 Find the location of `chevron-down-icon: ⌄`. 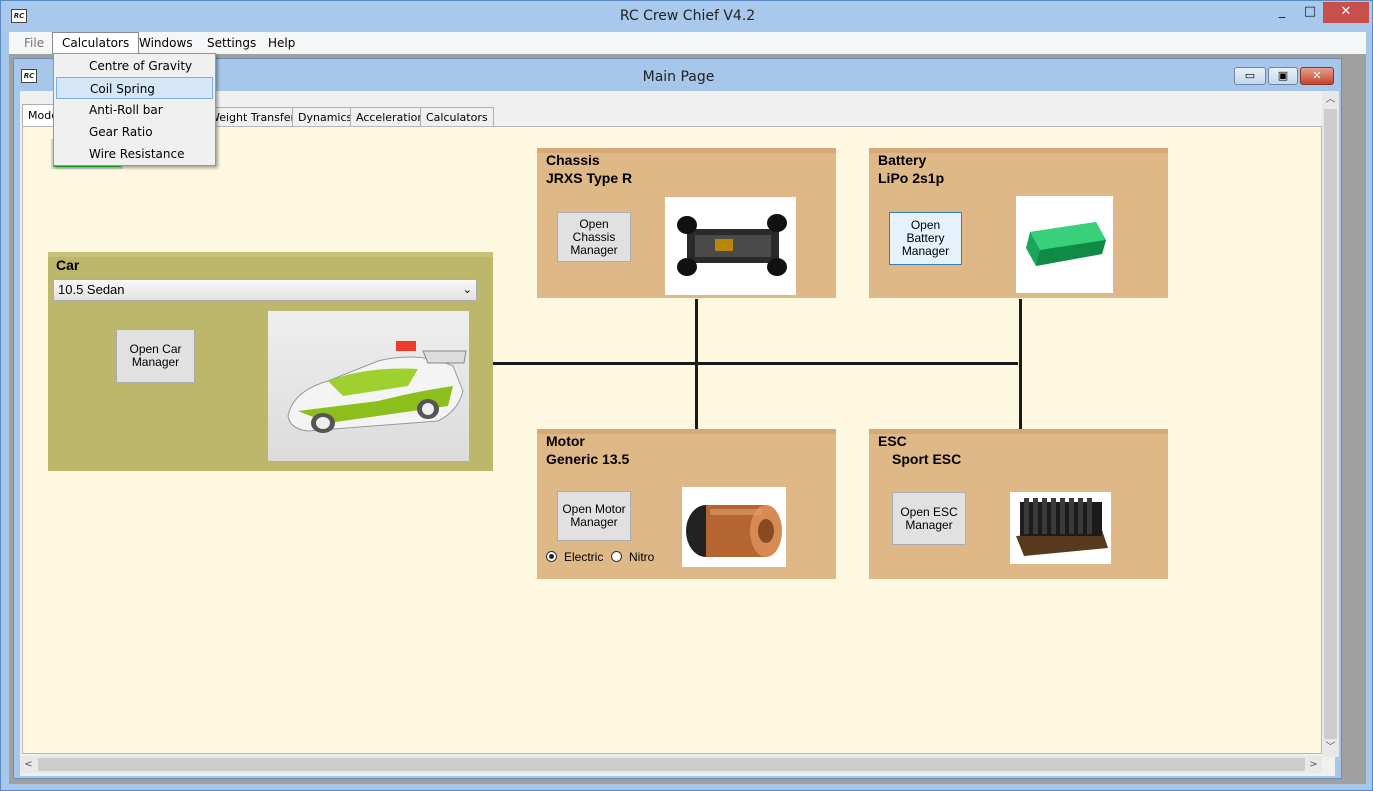

chevron-down-icon: ⌄ is located at coordinates (467, 290).